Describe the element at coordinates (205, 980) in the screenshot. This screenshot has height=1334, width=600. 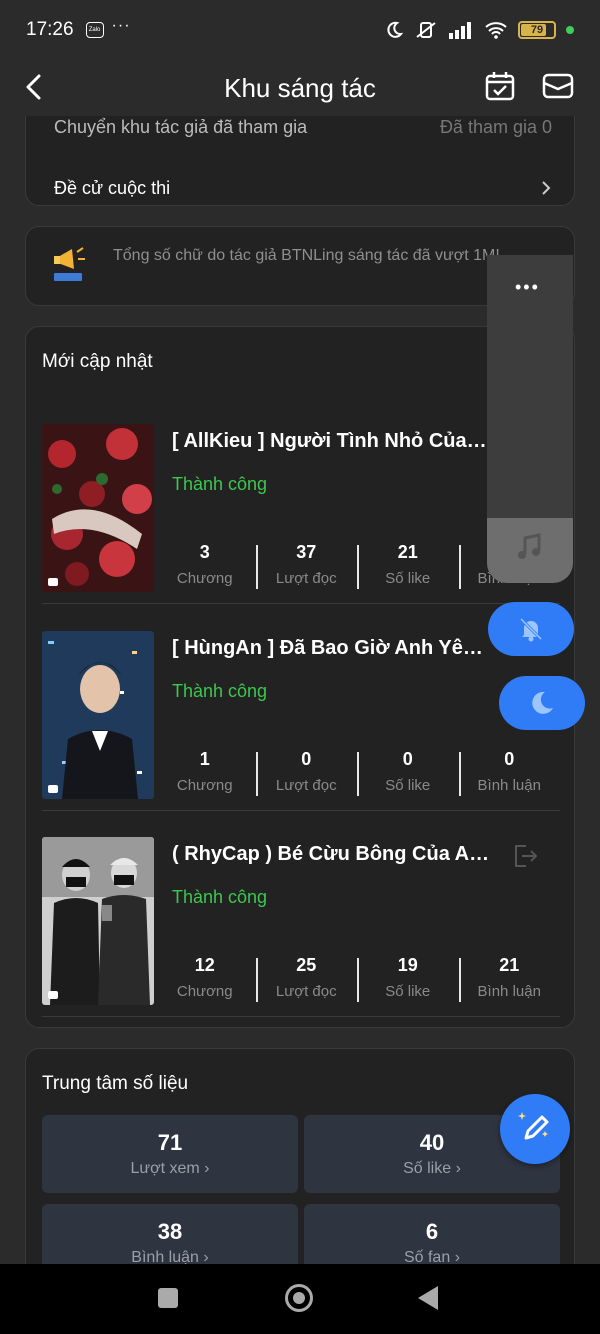
I see `chapters-stat: 12 Chương` at that location.